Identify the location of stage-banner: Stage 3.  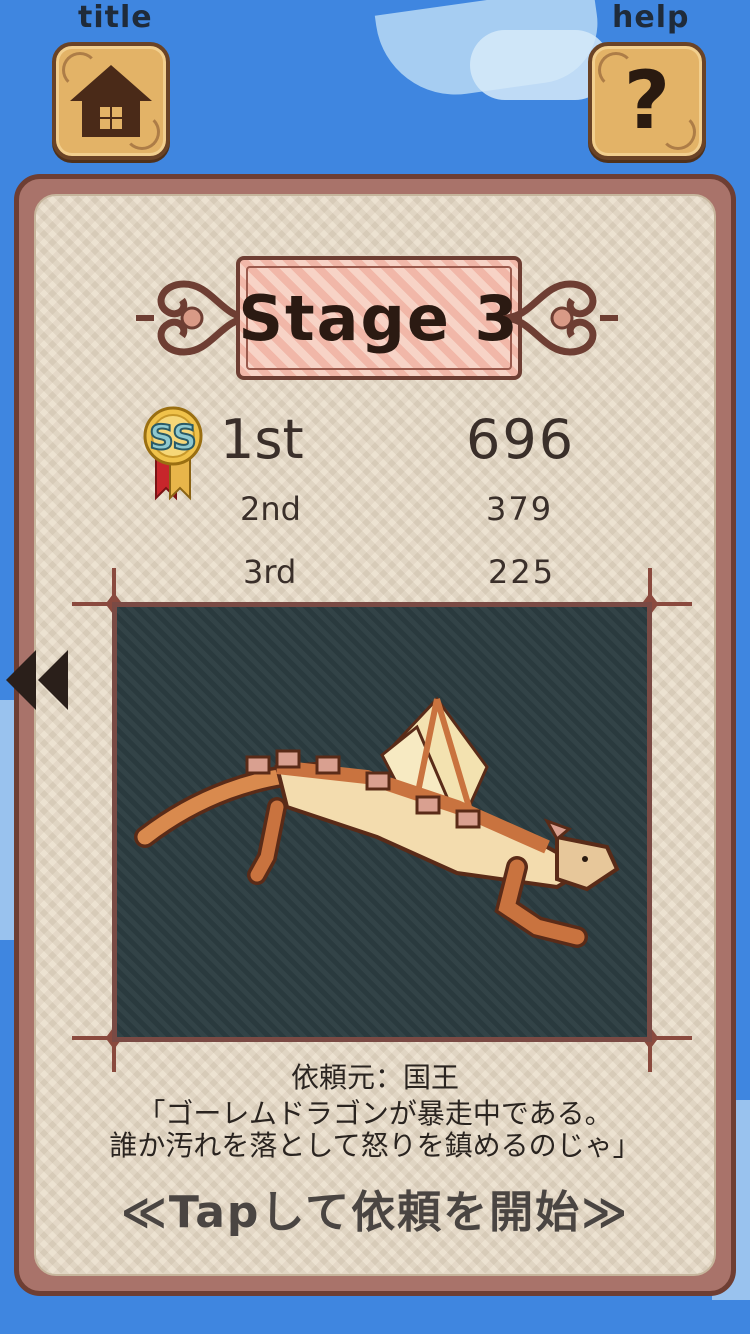
(377, 318).